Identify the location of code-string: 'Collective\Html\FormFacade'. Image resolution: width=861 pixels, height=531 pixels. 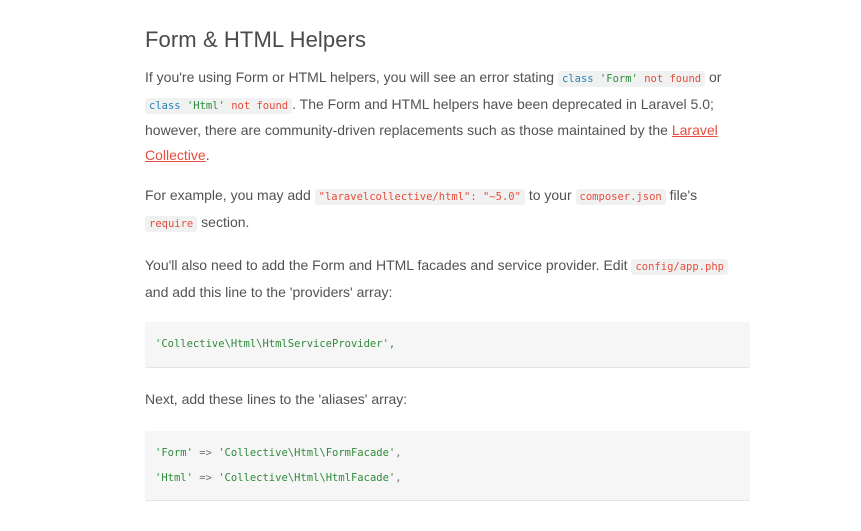
(307, 453).